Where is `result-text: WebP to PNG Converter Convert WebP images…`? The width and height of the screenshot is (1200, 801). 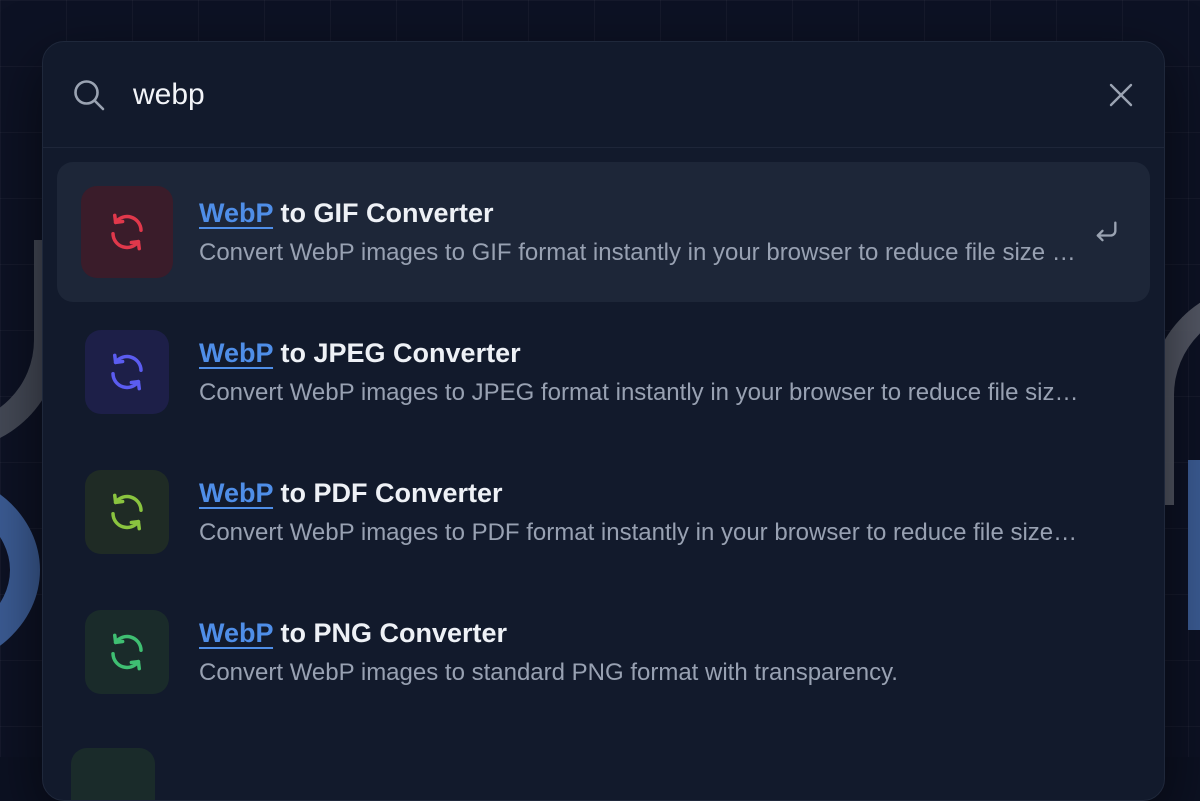
result-text: WebP to PNG Converter Convert WebP images… is located at coordinates (639, 652).